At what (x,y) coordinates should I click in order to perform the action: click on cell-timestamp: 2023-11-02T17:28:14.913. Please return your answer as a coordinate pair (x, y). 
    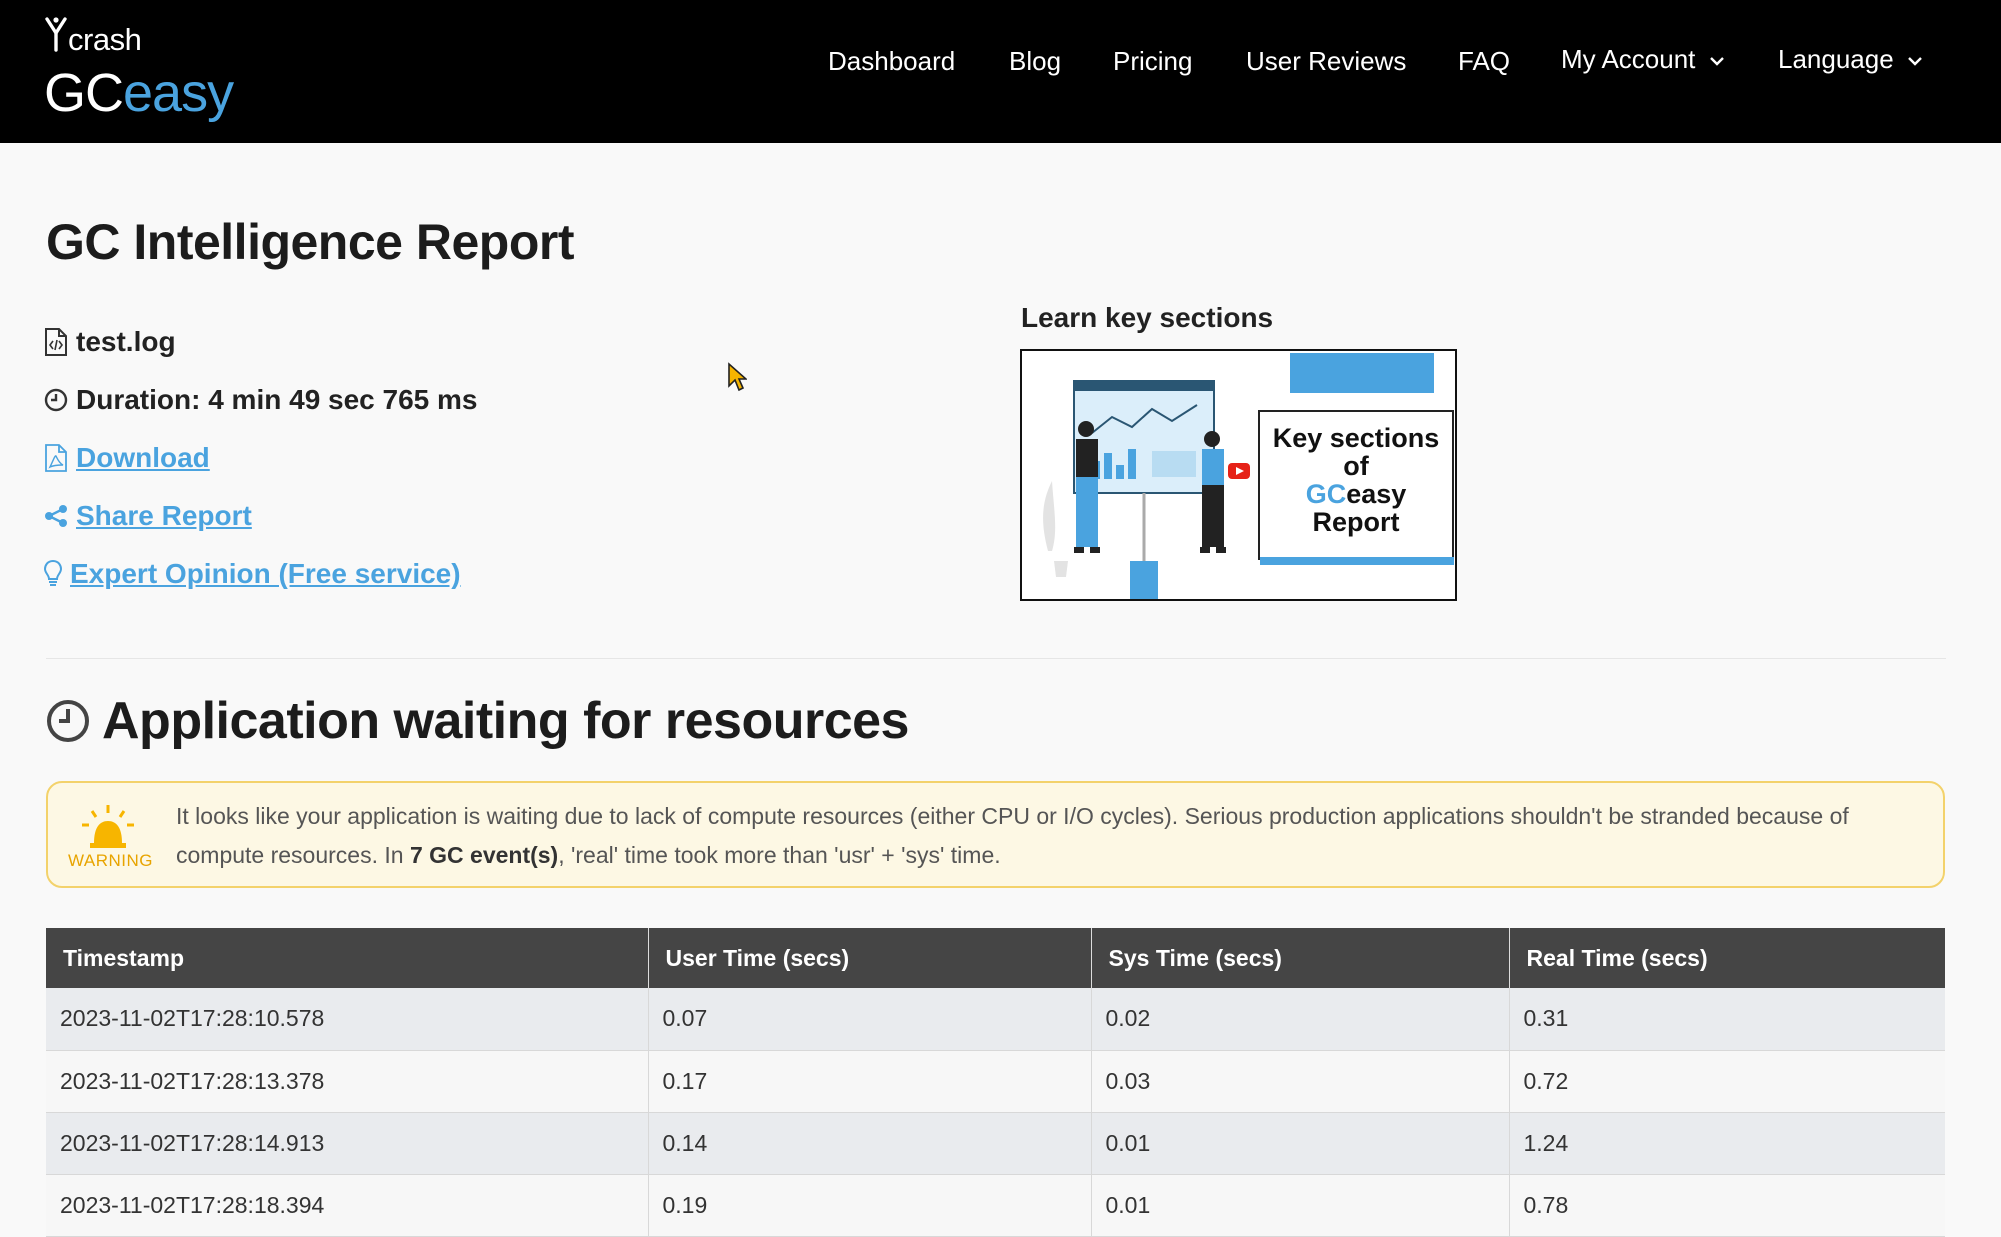
    Looking at the image, I should click on (347, 1143).